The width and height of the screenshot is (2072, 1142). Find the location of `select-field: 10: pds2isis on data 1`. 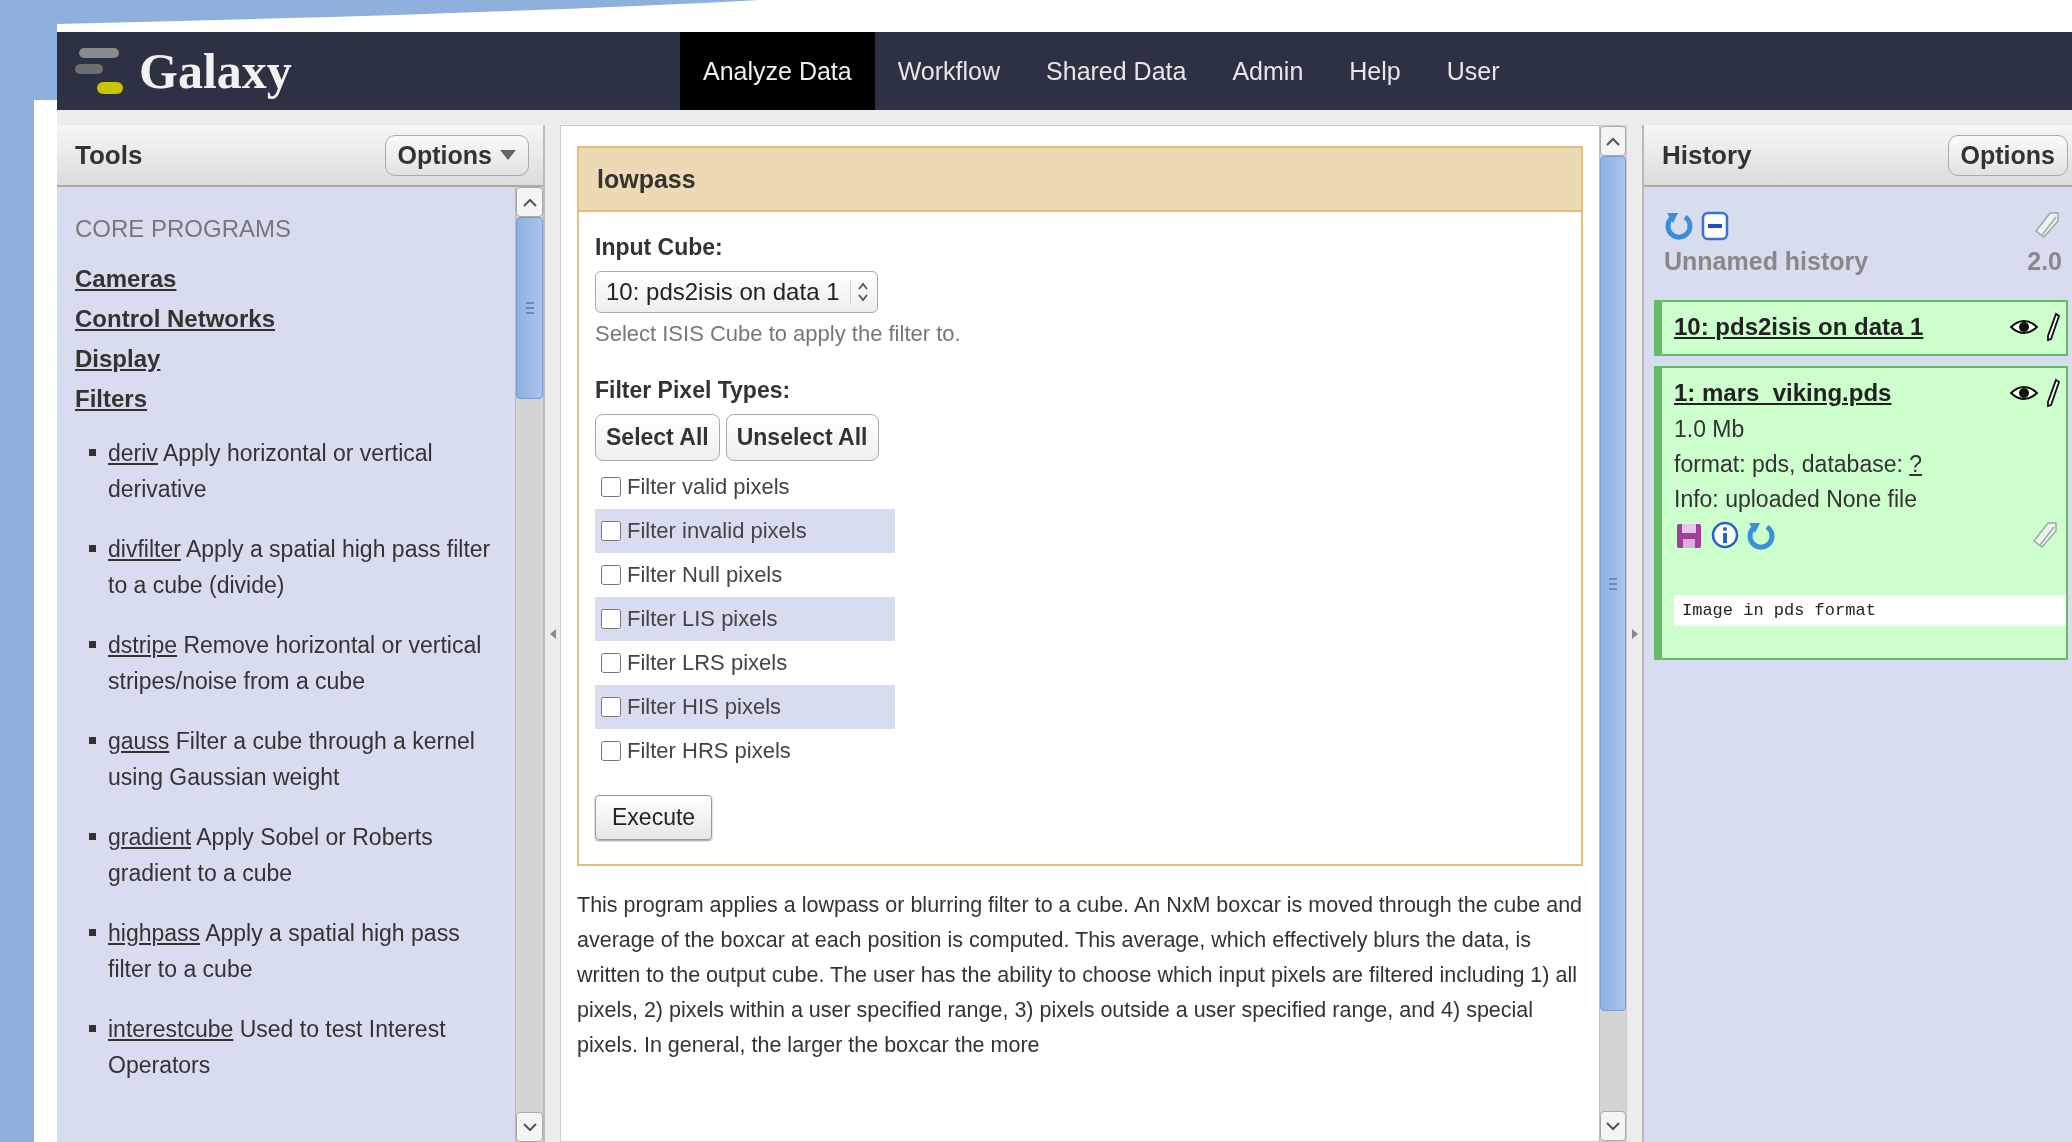

select-field: 10: pds2isis on data 1 is located at coordinates (736, 292).